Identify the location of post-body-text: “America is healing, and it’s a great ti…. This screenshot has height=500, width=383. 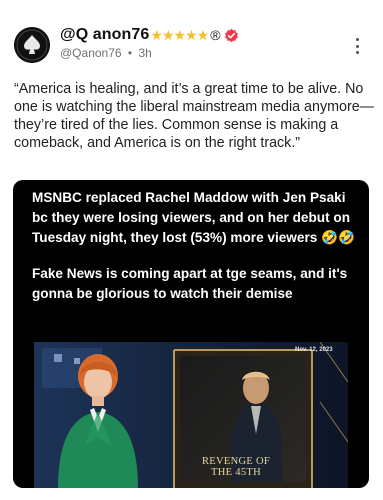
(194, 116).